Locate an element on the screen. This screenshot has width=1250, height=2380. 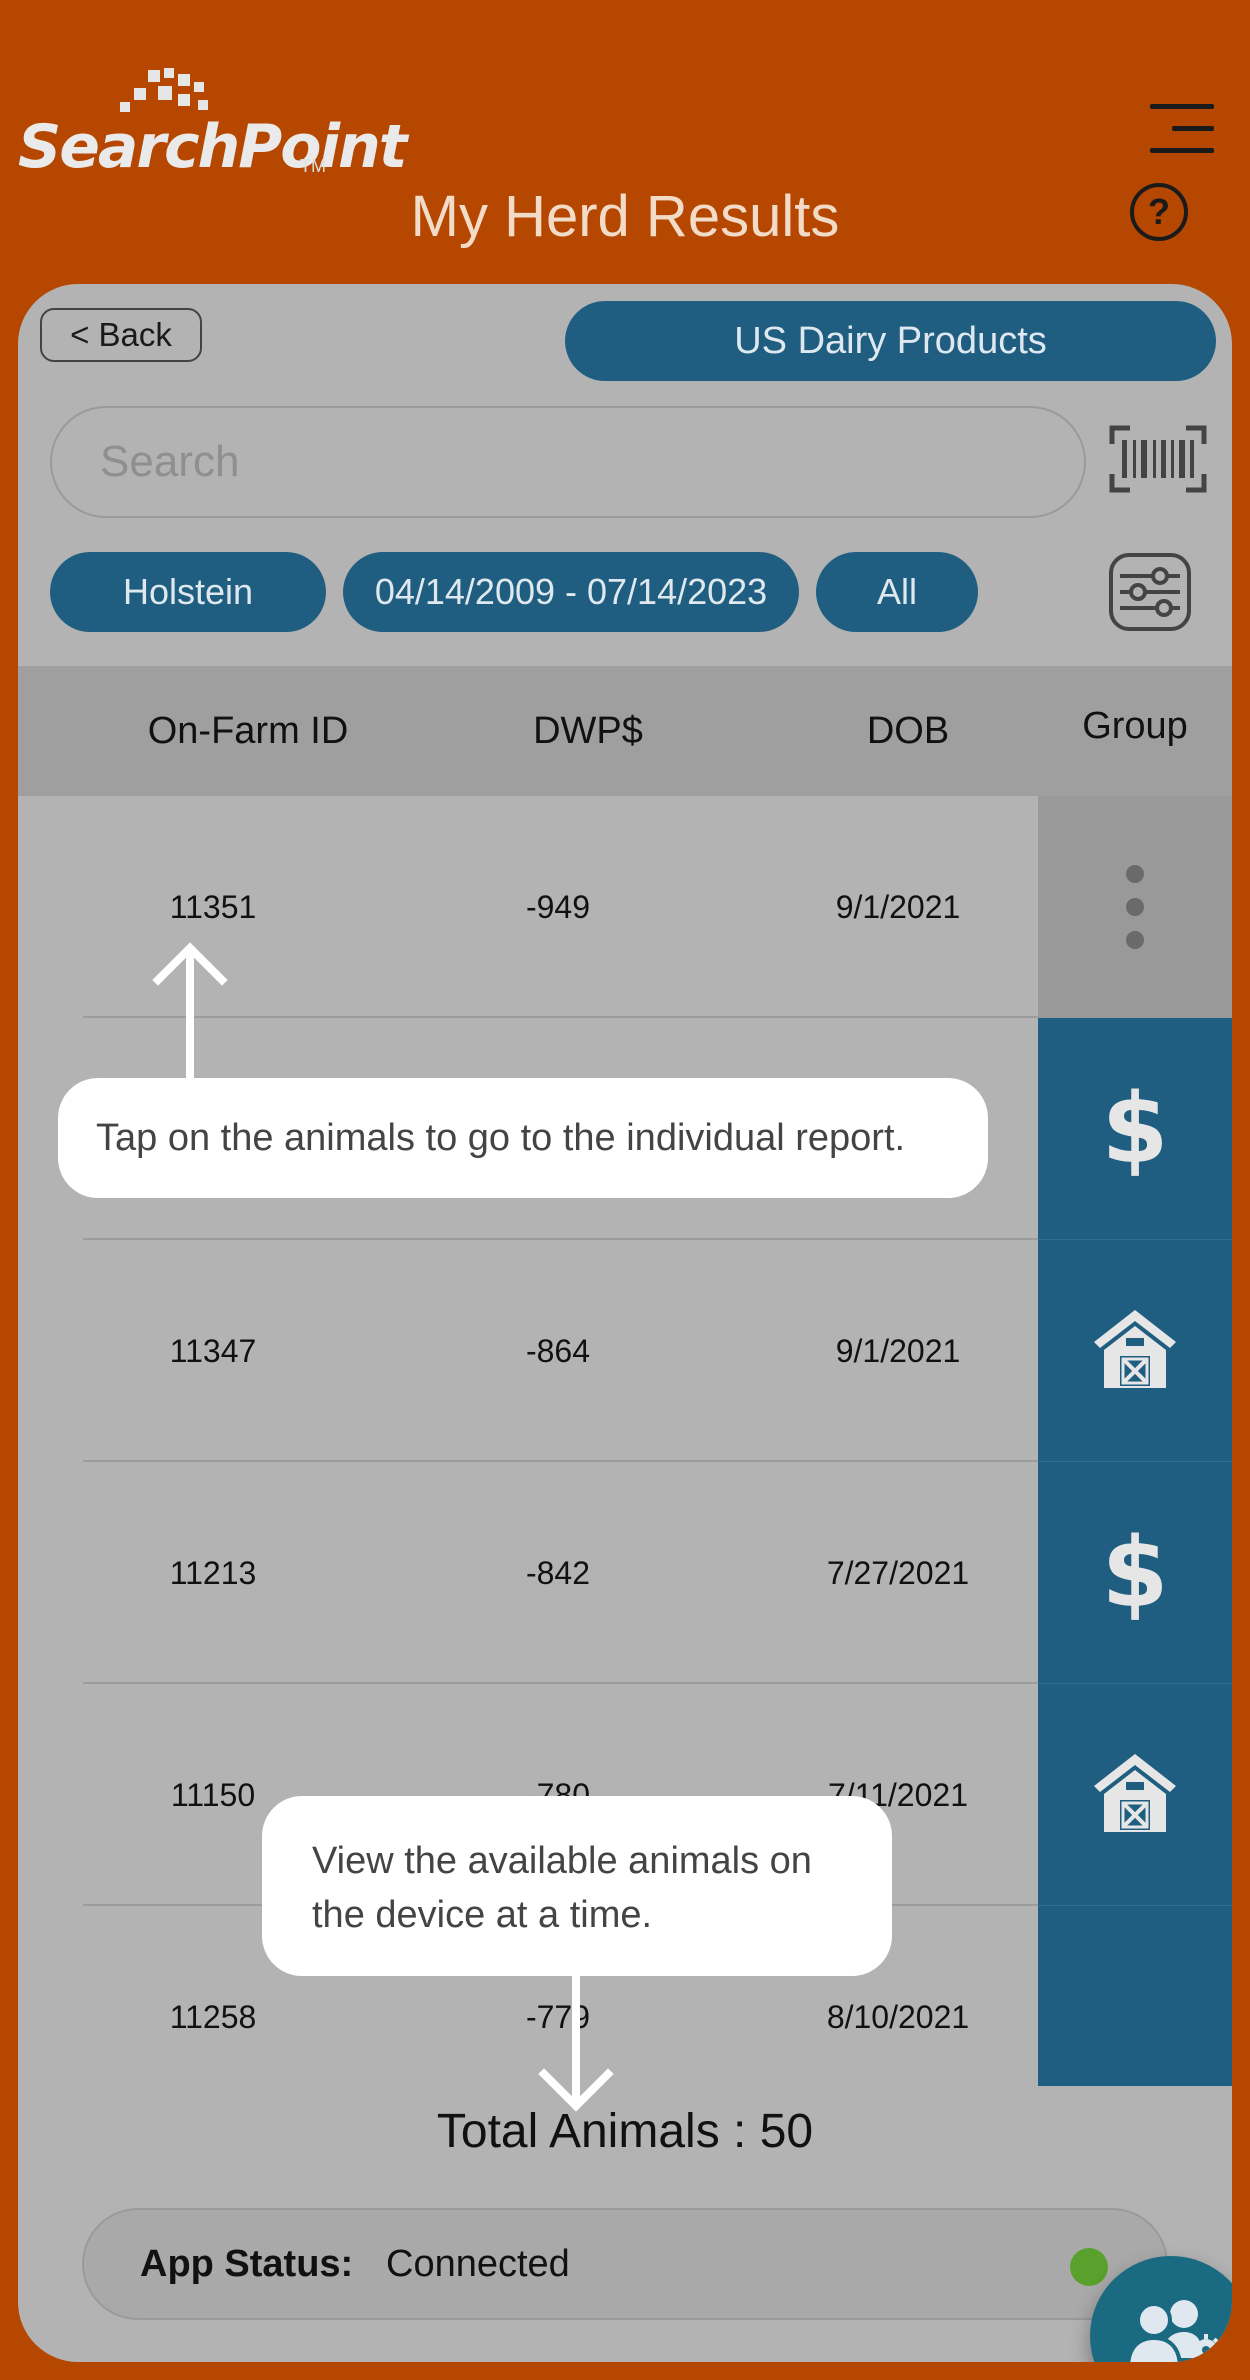
status-indicator-dot is located at coordinates (1089, 2267).